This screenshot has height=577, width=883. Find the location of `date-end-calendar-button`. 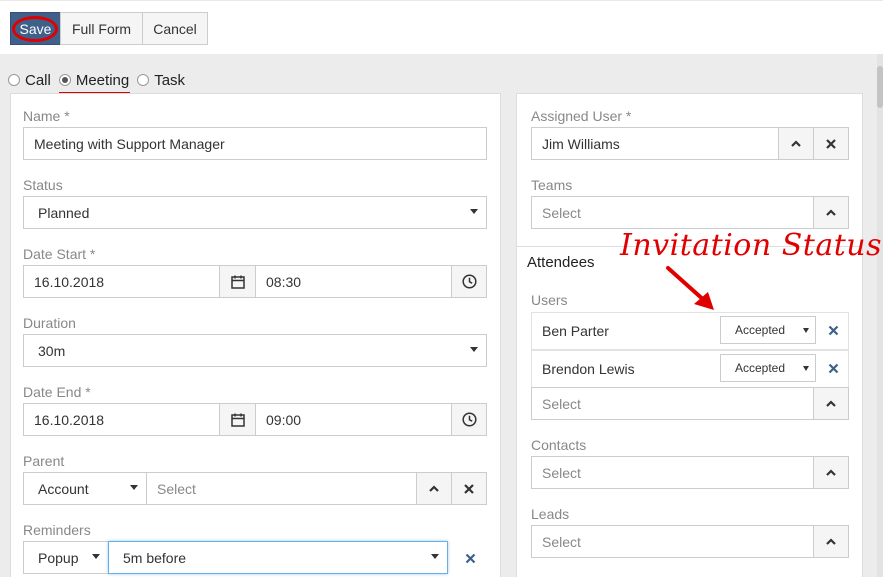

date-end-calendar-button is located at coordinates (237, 419).